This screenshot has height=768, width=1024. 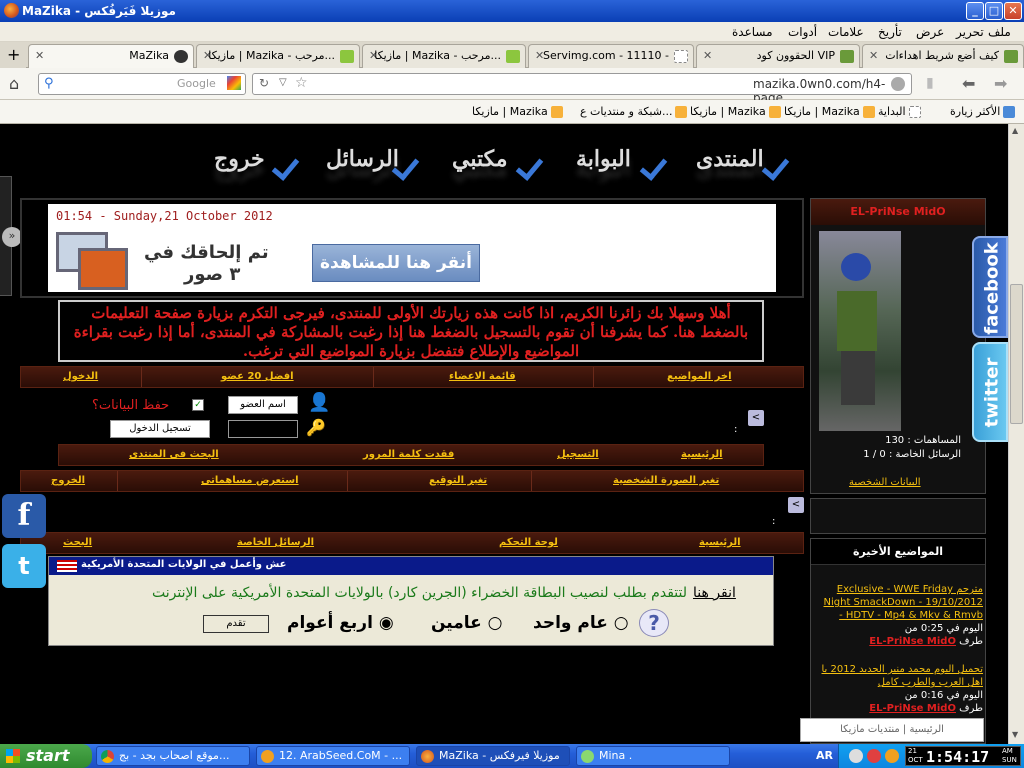 What do you see at coordinates (46, 756) in the screenshot?
I see `start-button: start` at bounding box center [46, 756].